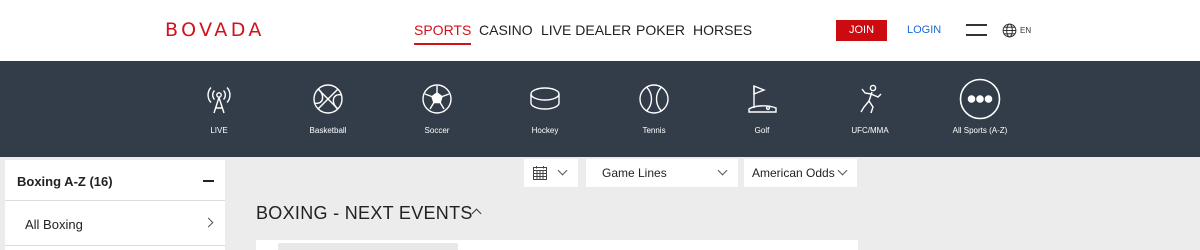 The image size is (1200, 250). Describe the element at coordinates (1009, 30) in the screenshot. I see `globe-icon` at that location.